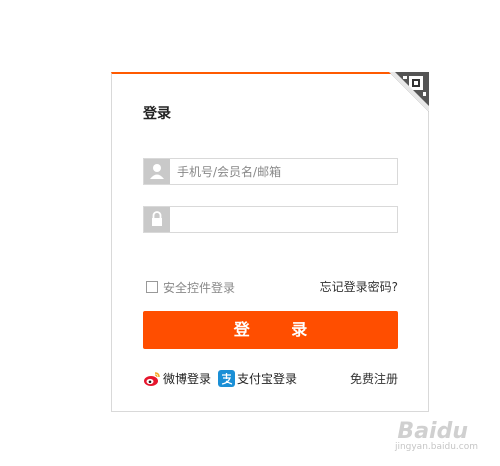 This screenshot has height=466, width=500. What do you see at coordinates (152, 287) in the screenshot?
I see `security-control-checkbox` at bounding box center [152, 287].